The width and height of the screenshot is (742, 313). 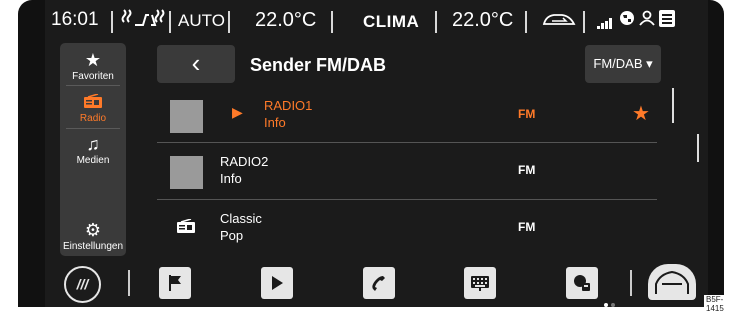 What do you see at coordinates (667, 21) in the screenshot?
I see `menu-icon` at bounding box center [667, 21].